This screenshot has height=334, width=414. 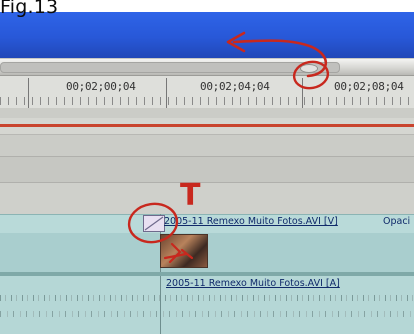 I want to click on render-bar, so click(x=207, y=126).